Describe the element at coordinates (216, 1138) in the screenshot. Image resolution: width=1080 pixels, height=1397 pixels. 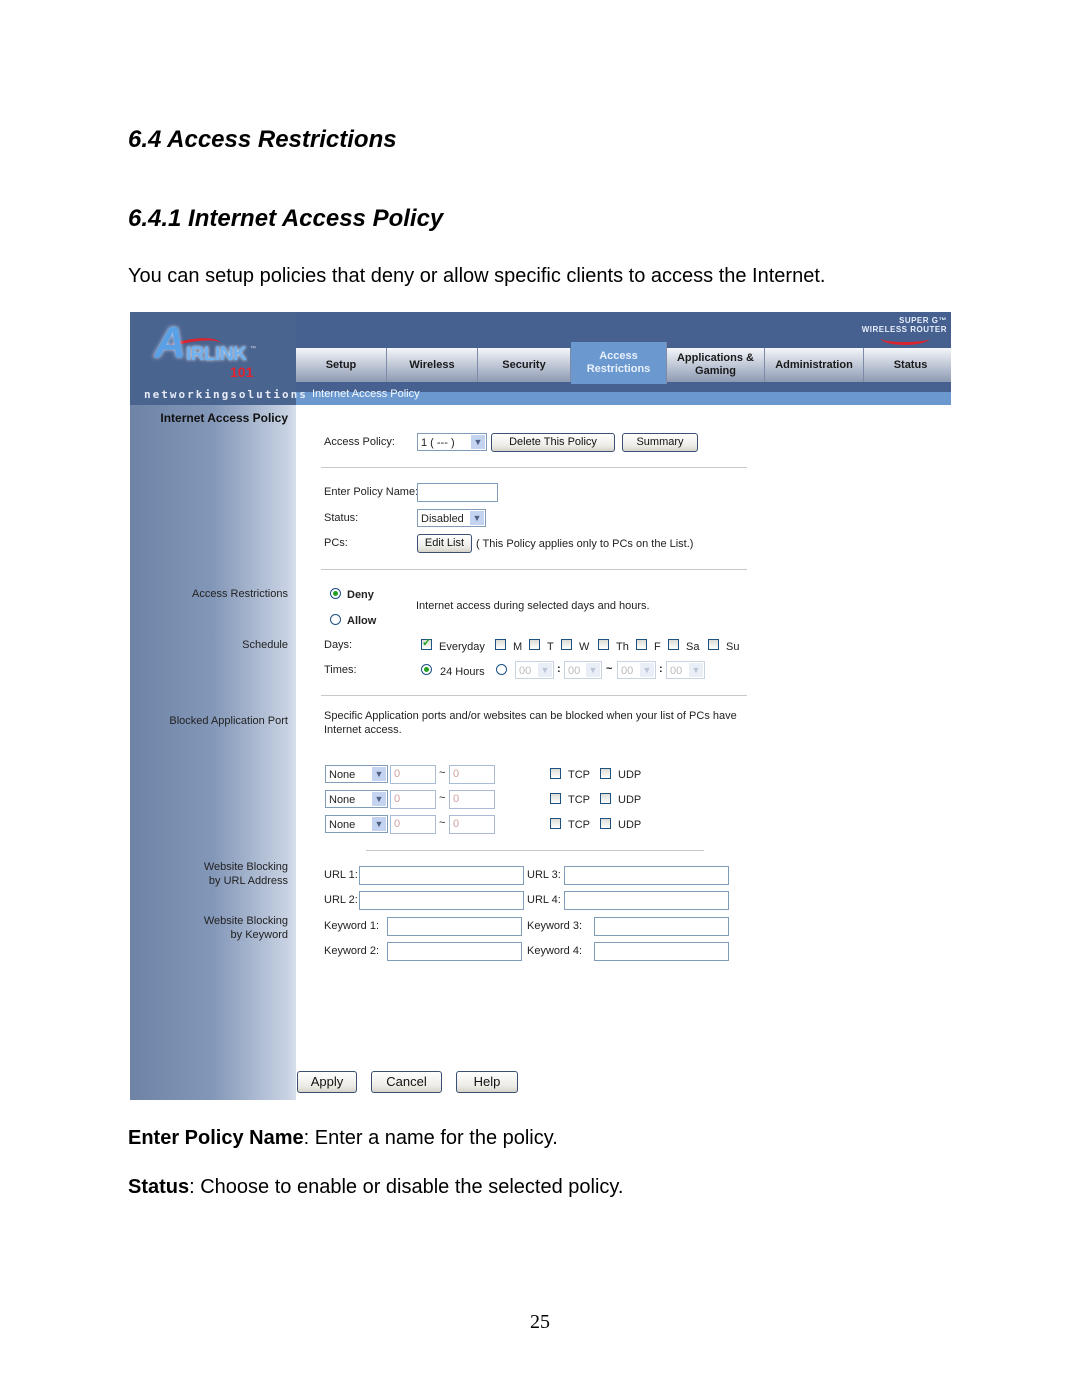
I see `description-term: Enter Policy Name` at that location.